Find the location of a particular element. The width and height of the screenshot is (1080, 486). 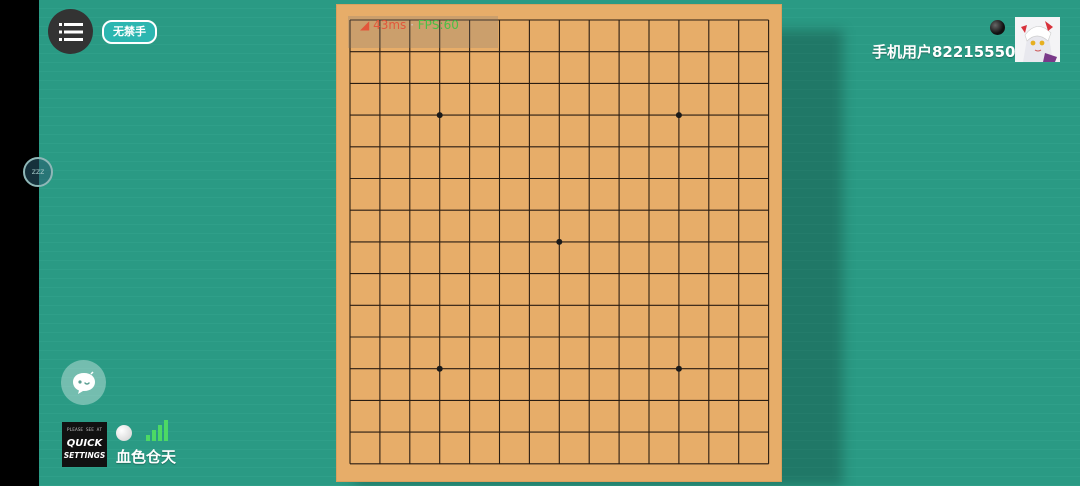

white-stone-icon is located at coordinates (124, 433).